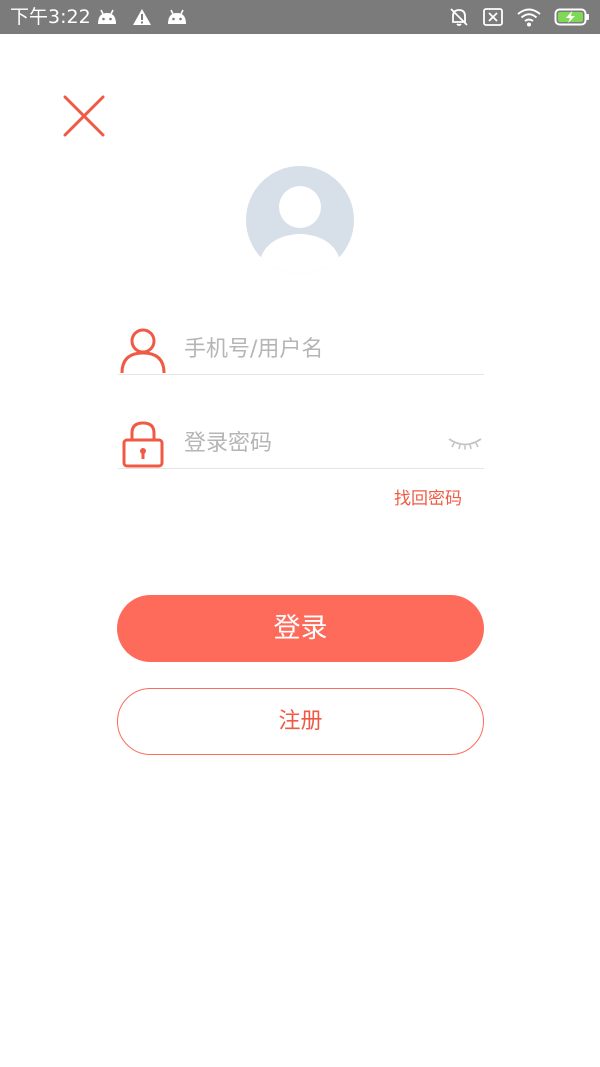 The image size is (600, 1067). I want to click on close-button, so click(84, 116).